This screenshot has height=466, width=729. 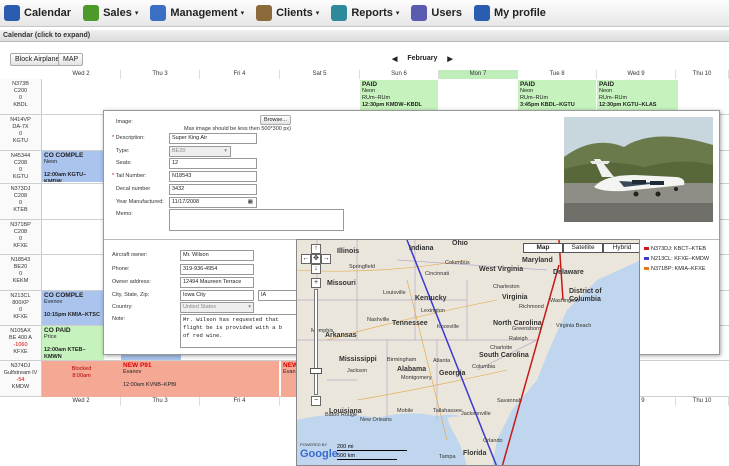 I want to click on event-new-p91: NEW P91 Evanov 12:00am KVNB–KPBI, so click(x=200, y=379).